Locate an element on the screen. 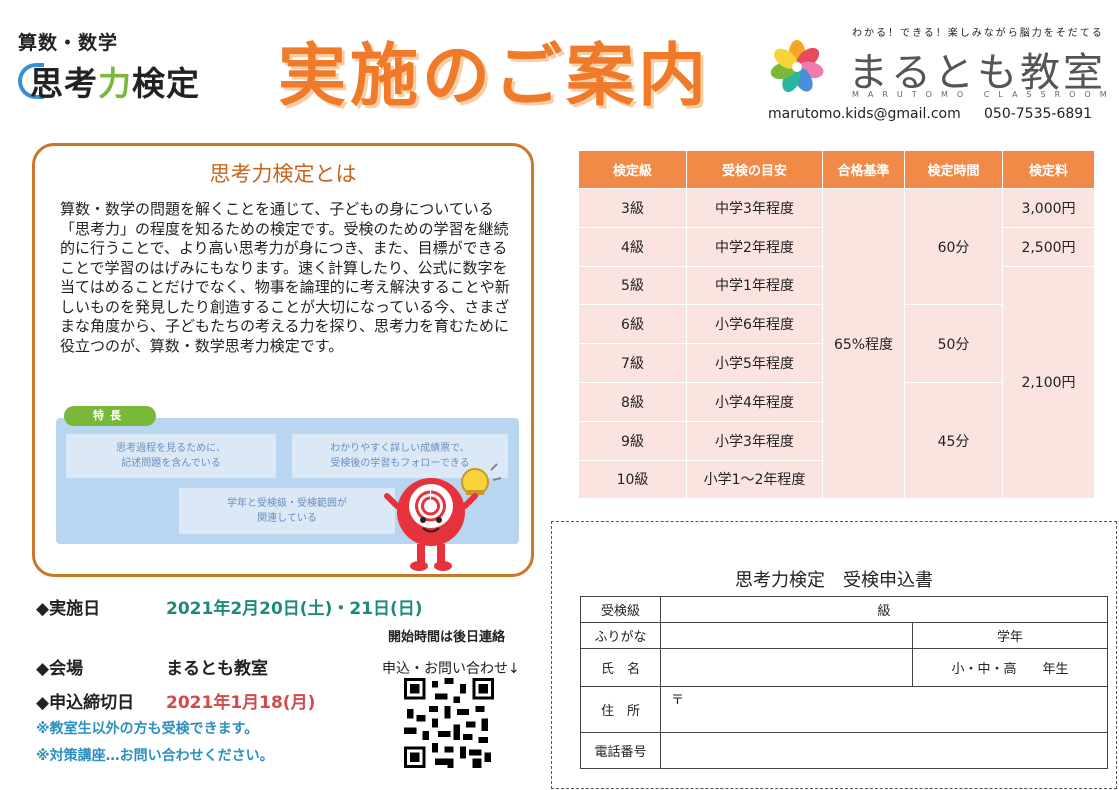 Image resolution: width=1119 pixels, height=790 pixels. note-prep-course: ※対策講座…お問い合わせください。 is located at coordinates (155, 756).